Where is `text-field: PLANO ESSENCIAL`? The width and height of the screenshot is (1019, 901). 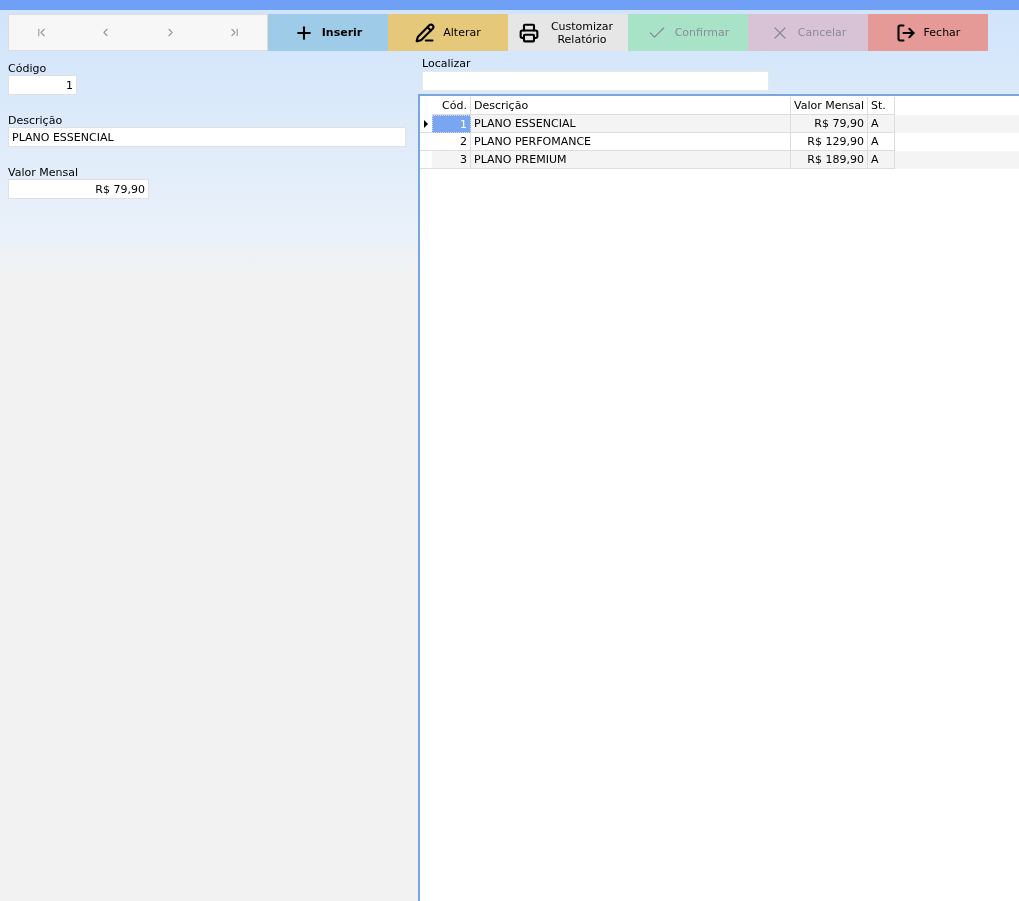 text-field: PLANO ESSENCIAL is located at coordinates (207, 137).